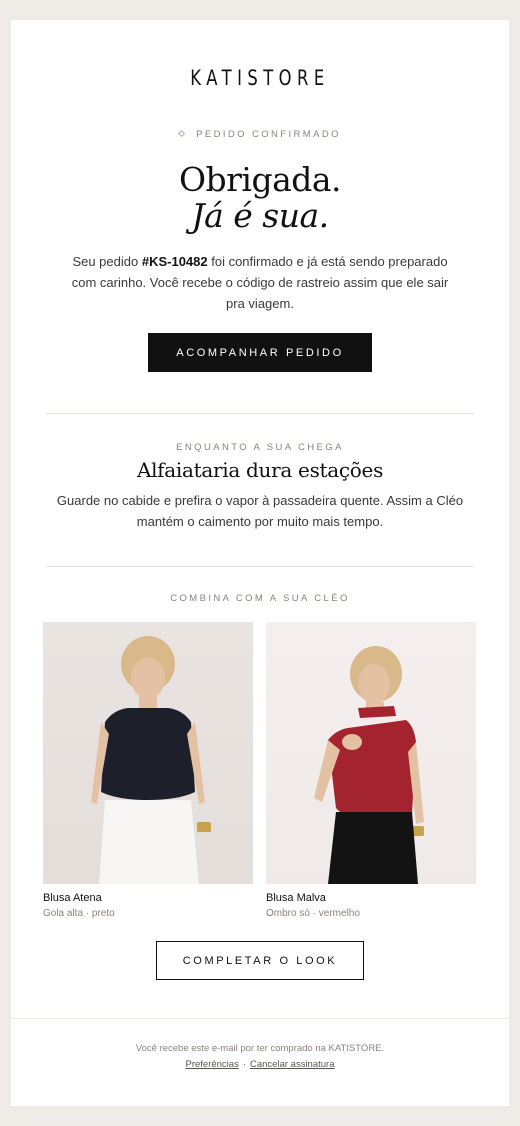 Image resolution: width=520 pixels, height=1126 pixels. Describe the element at coordinates (211, 1064) in the screenshot. I see `preferences-link: Preferências` at that location.